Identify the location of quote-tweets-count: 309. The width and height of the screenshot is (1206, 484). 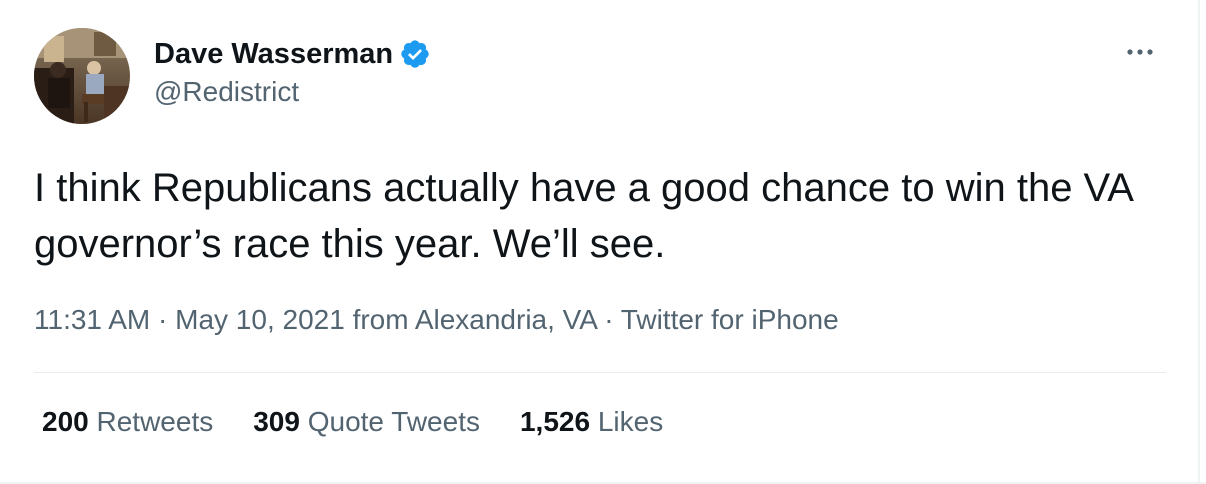
(276, 421).